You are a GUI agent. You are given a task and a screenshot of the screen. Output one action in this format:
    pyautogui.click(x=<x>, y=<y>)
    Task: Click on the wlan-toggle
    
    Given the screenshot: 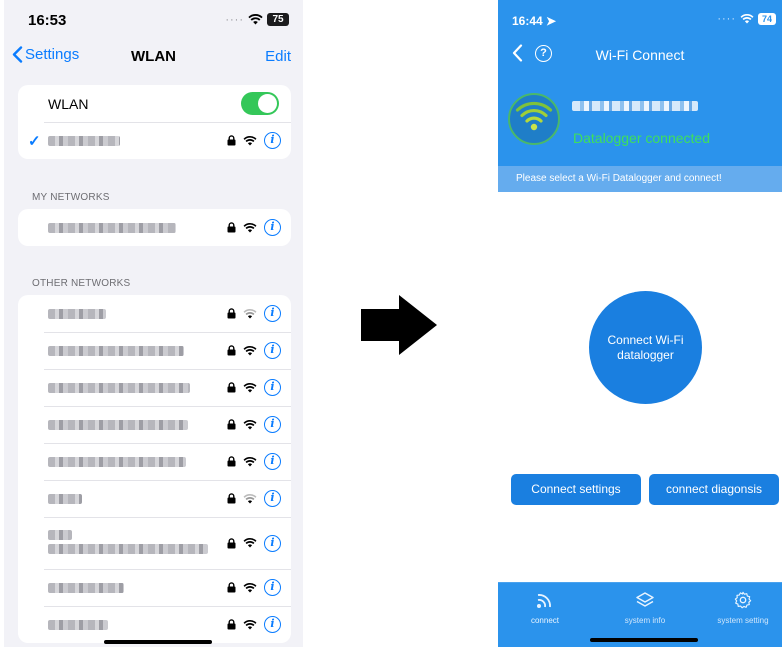 What is the action you would take?
    pyautogui.click(x=260, y=103)
    